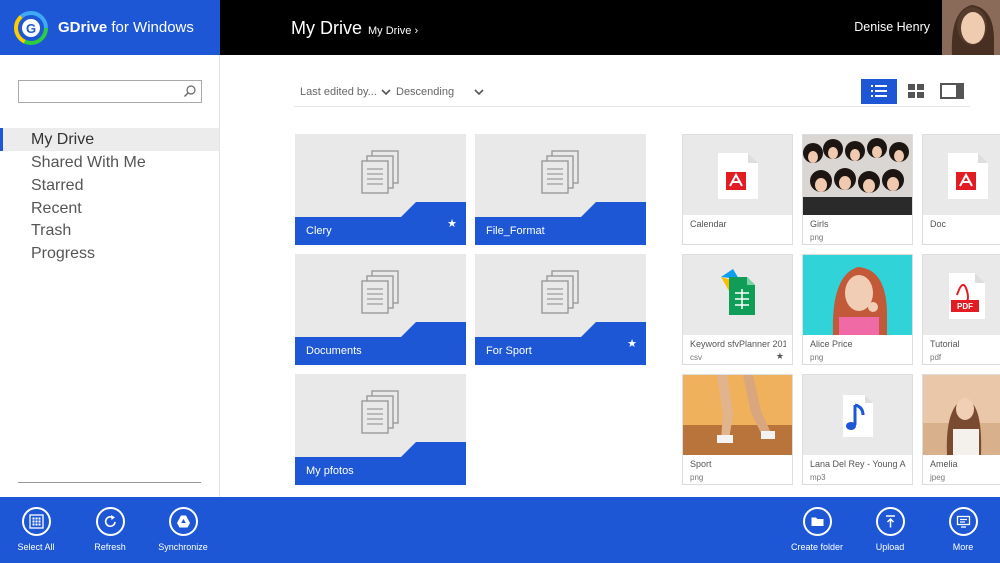 Image resolution: width=1000 pixels, height=563 pixels. I want to click on grid-view-icon, so click(916, 91).